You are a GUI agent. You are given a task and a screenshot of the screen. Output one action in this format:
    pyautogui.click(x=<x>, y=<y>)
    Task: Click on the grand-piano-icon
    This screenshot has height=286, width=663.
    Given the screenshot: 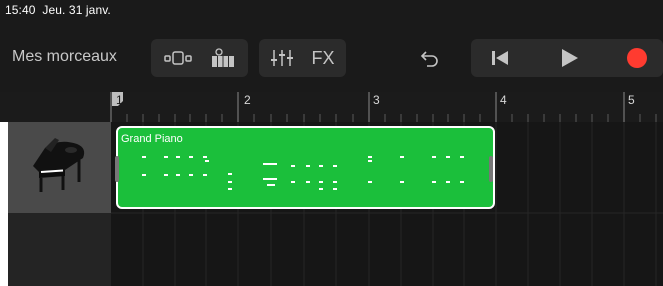 What is the action you would take?
    pyautogui.click(x=59, y=165)
    